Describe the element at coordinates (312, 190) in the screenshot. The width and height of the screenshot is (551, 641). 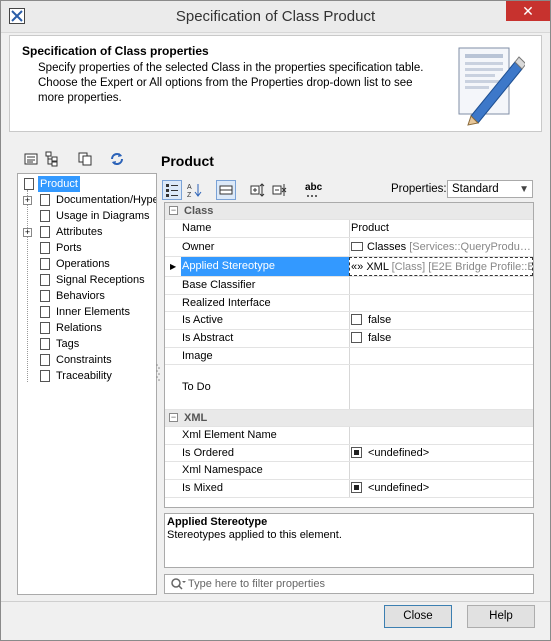
I see `spelling-button: abc` at that location.